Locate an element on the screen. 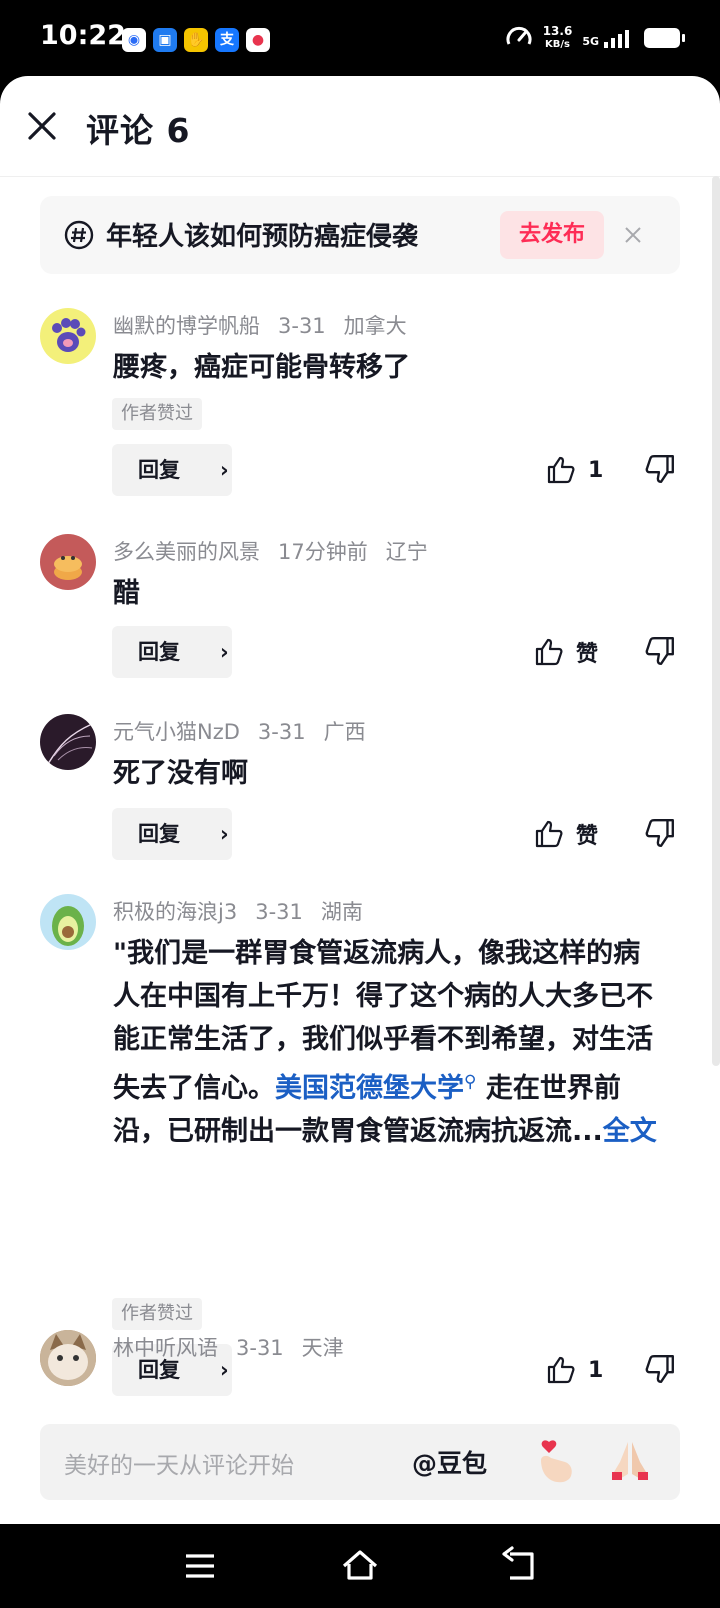 The height and width of the screenshot is (1608, 720). paw-avatar-icon is located at coordinates (69, 335).